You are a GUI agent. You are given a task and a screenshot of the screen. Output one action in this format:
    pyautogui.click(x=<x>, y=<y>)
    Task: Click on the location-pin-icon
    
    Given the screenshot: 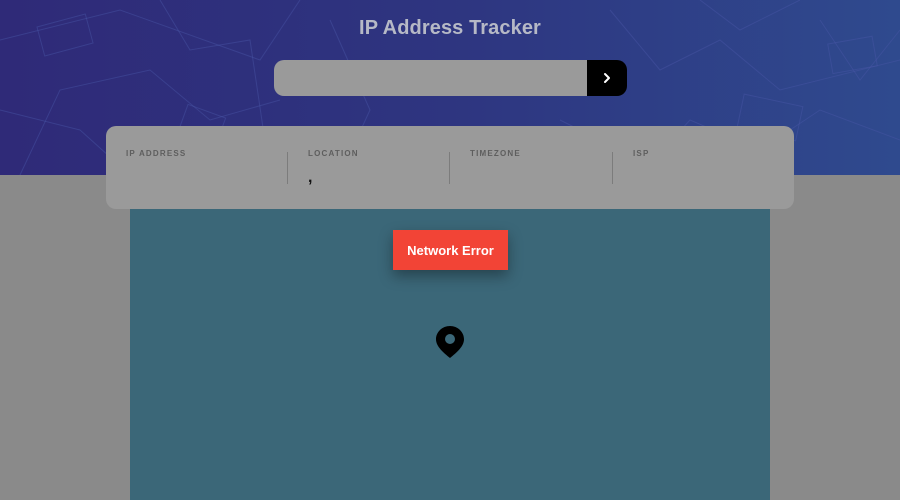 What is the action you would take?
    pyautogui.click(x=450, y=342)
    